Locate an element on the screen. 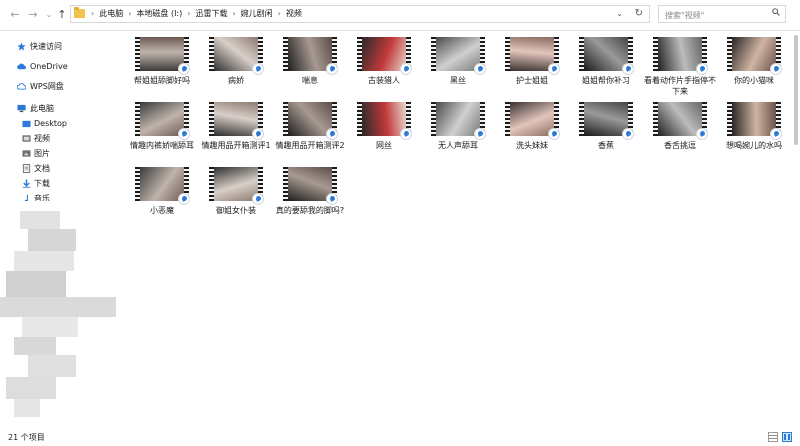  file-item: 古装猎人 is located at coordinates (384, 65).